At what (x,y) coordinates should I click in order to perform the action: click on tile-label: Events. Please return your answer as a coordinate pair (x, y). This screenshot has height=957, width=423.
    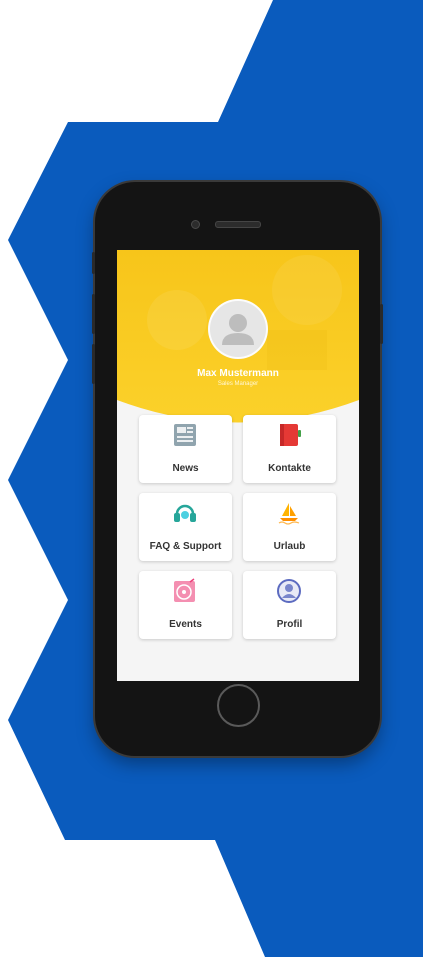
    Looking at the image, I should click on (185, 624).